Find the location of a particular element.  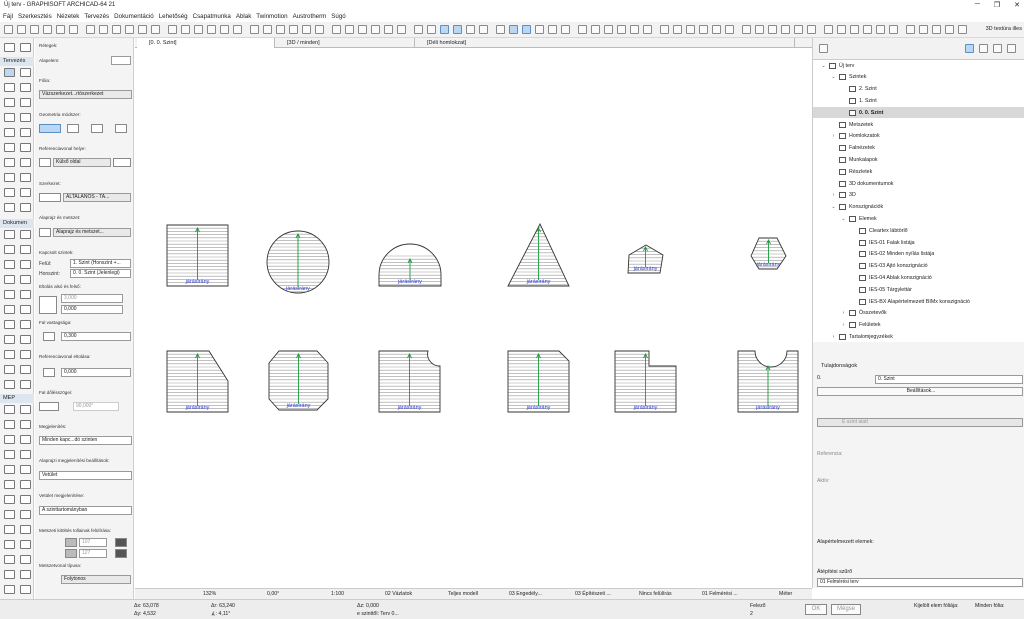

snap-mode: Felező is located at coordinates (758, 606).